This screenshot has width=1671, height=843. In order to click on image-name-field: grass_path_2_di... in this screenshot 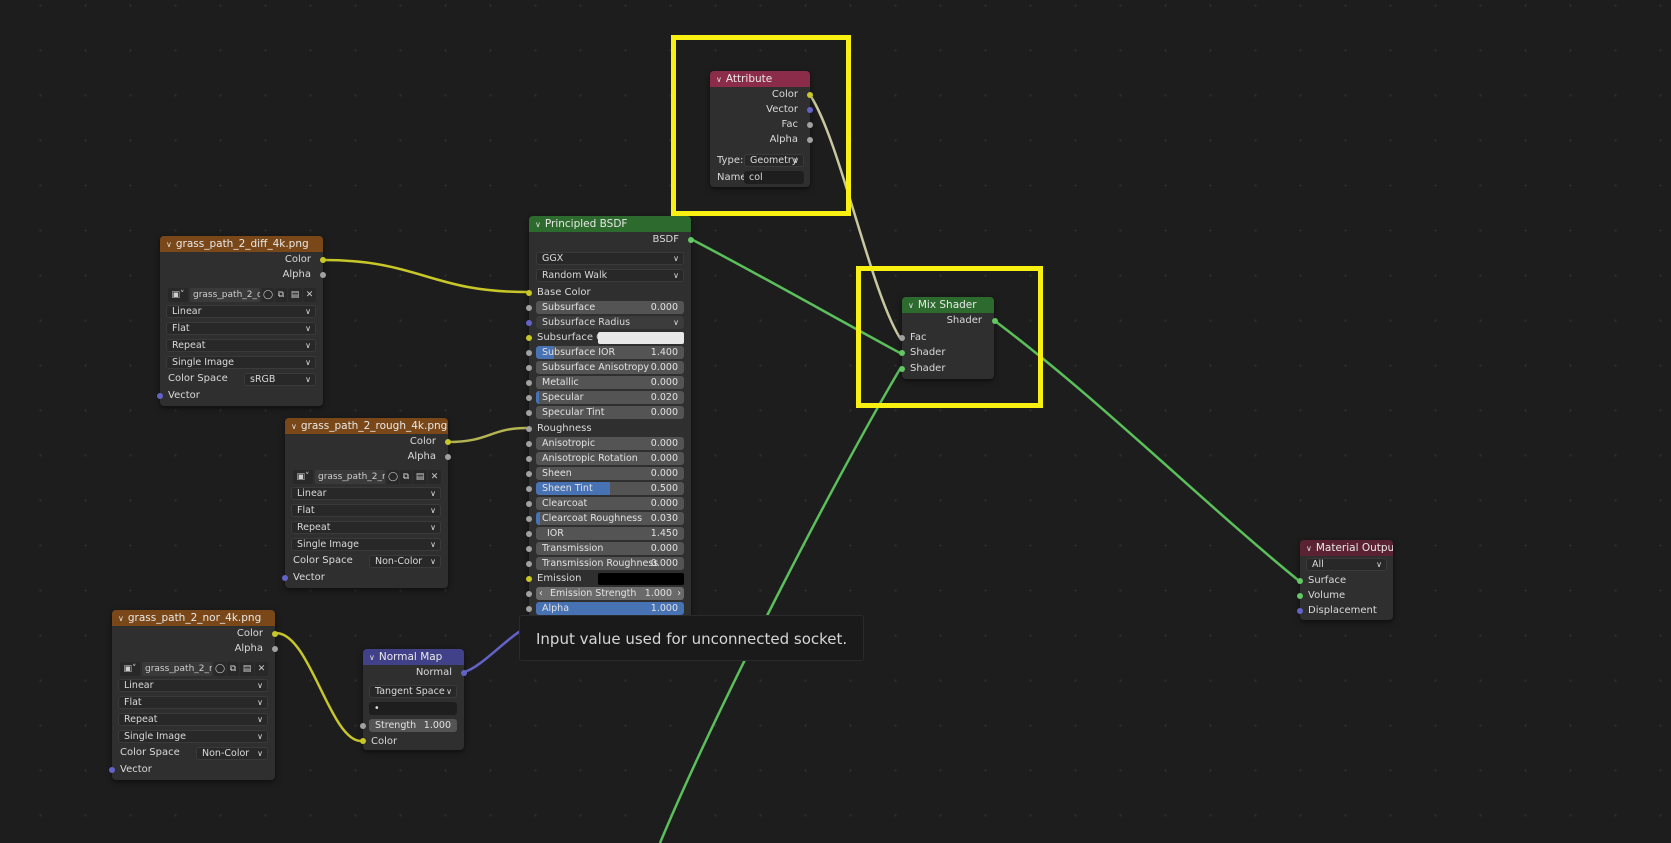, I will do `click(225, 295)`.